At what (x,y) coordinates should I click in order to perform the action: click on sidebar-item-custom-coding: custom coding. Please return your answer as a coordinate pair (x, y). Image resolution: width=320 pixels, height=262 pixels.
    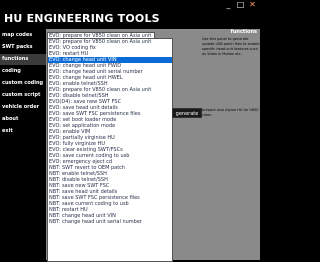
    Looking at the image, I should click on (23, 83).